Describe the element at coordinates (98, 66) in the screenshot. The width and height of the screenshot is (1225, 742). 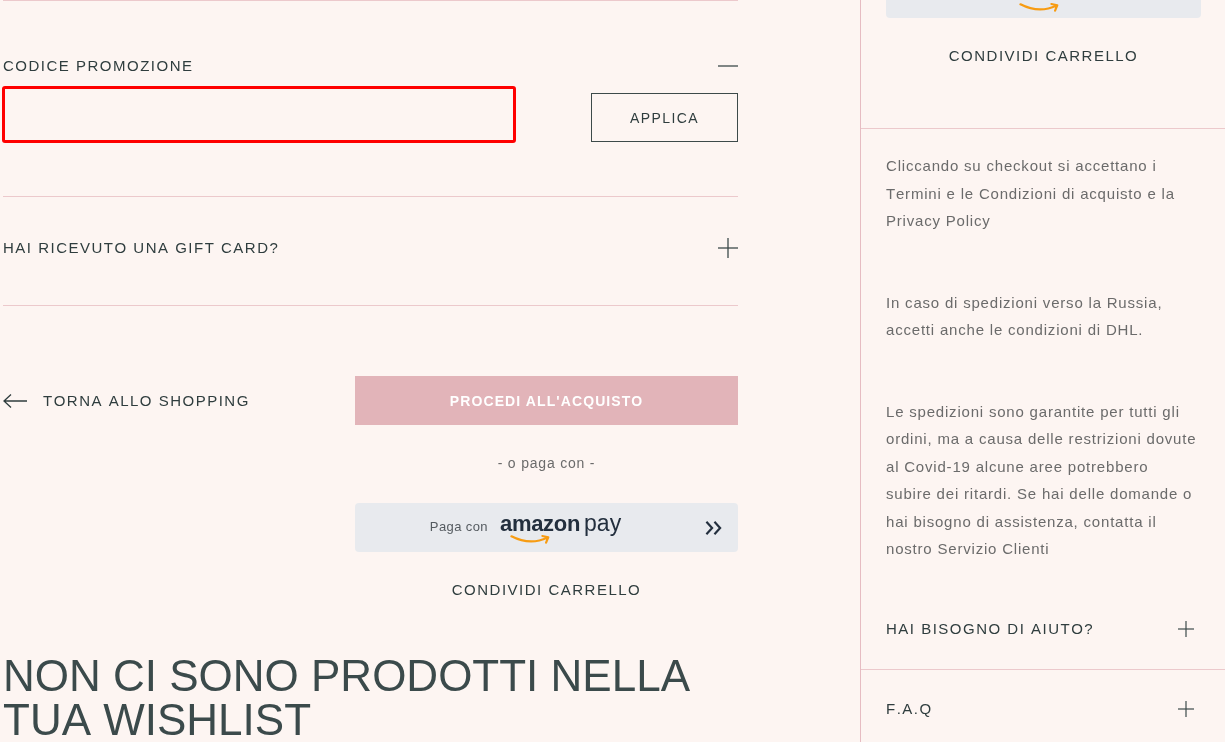
I see `accordion-title: CODICE PROMOZIONE` at that location.